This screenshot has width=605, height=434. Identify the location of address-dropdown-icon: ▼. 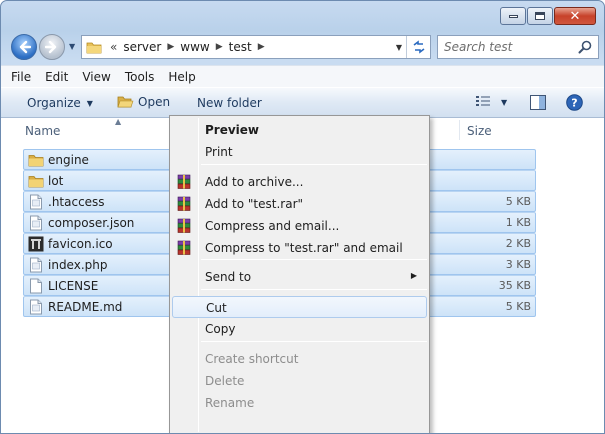
(399, 47).